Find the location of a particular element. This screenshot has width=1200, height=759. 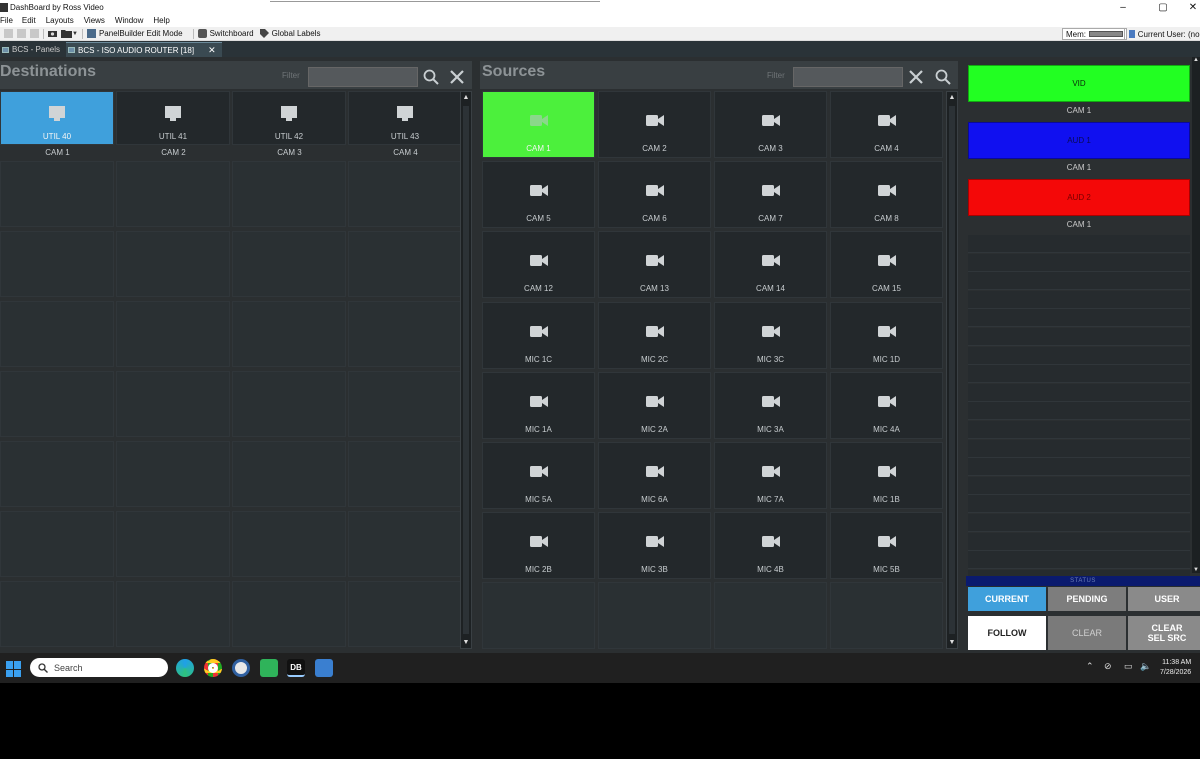

destinations-scrollbar: ▲ ▼ is located at coordinates (466, 370).